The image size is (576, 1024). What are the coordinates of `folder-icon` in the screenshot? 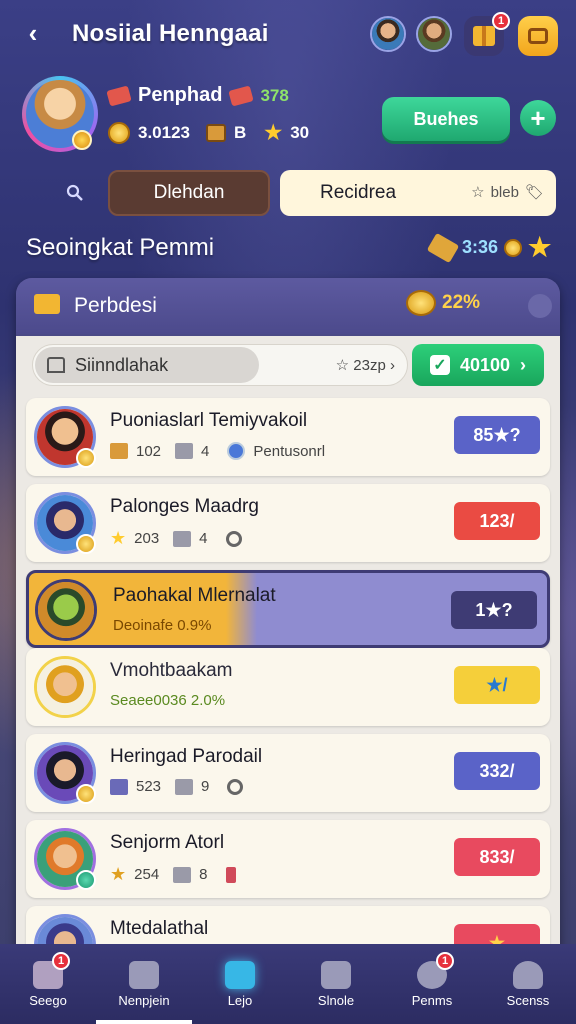 It's located at (47, 304).